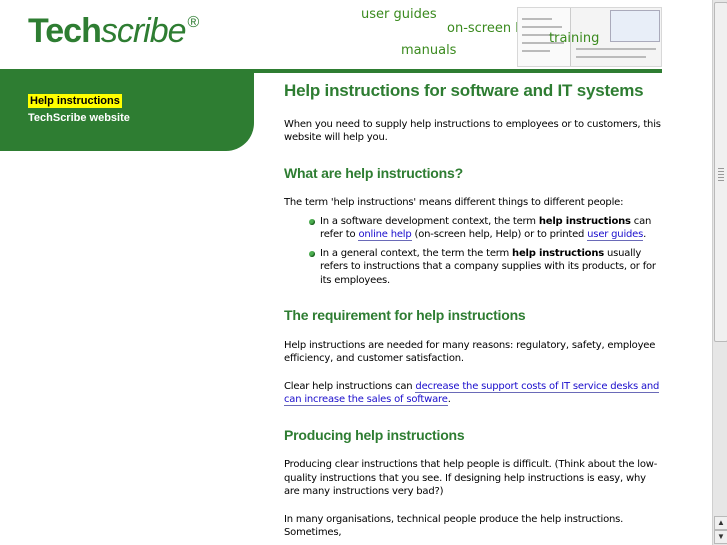  Describe the element at coordinates (193, 22) in the screenshot. I see `registered-mark: ®` at that location.